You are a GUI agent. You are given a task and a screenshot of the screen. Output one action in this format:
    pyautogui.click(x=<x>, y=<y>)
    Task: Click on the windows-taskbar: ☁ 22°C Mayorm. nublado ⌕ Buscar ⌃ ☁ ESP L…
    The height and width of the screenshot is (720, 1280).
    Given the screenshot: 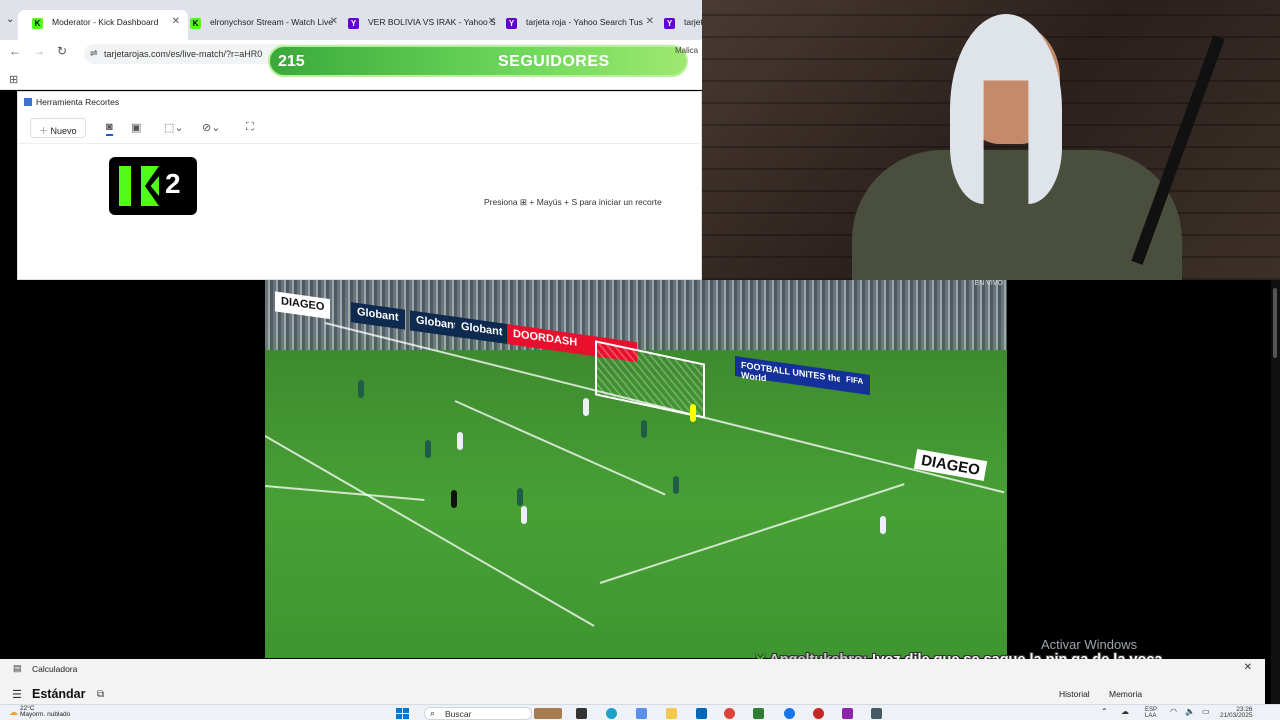 What is the action you would take?
    pyautogui.click(x=640, y=712)
    